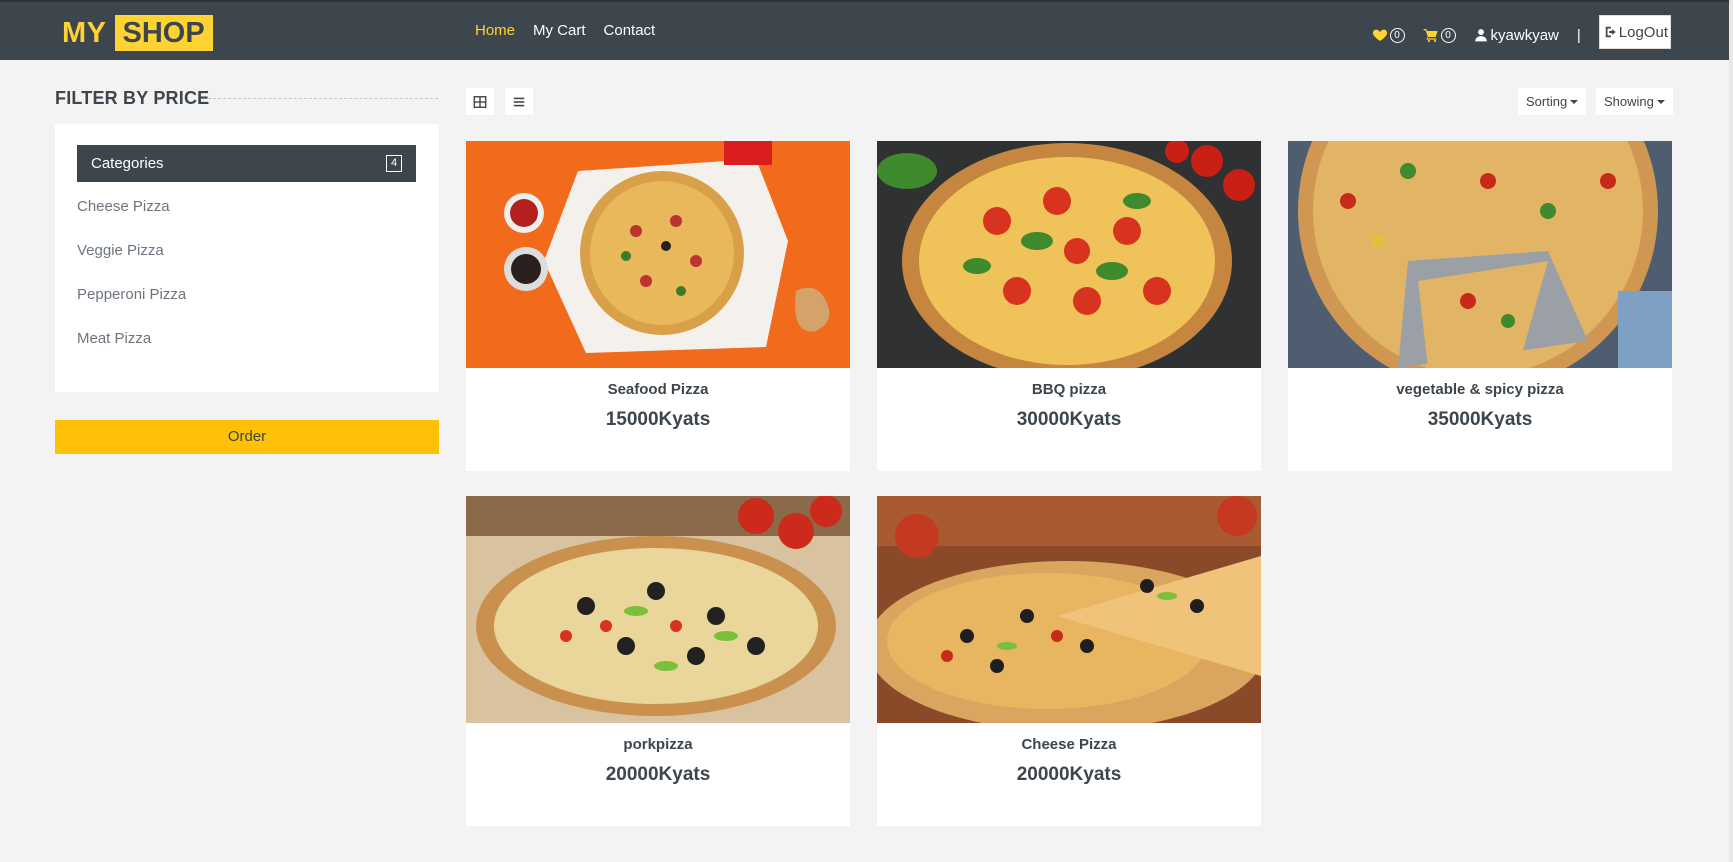 The image size is (1733, 862). What do you see at coordinates (131, 352) in the screenshot?
I see `category-item-meat-pizza: Meat Pizza` at bounding box center [131, 352].